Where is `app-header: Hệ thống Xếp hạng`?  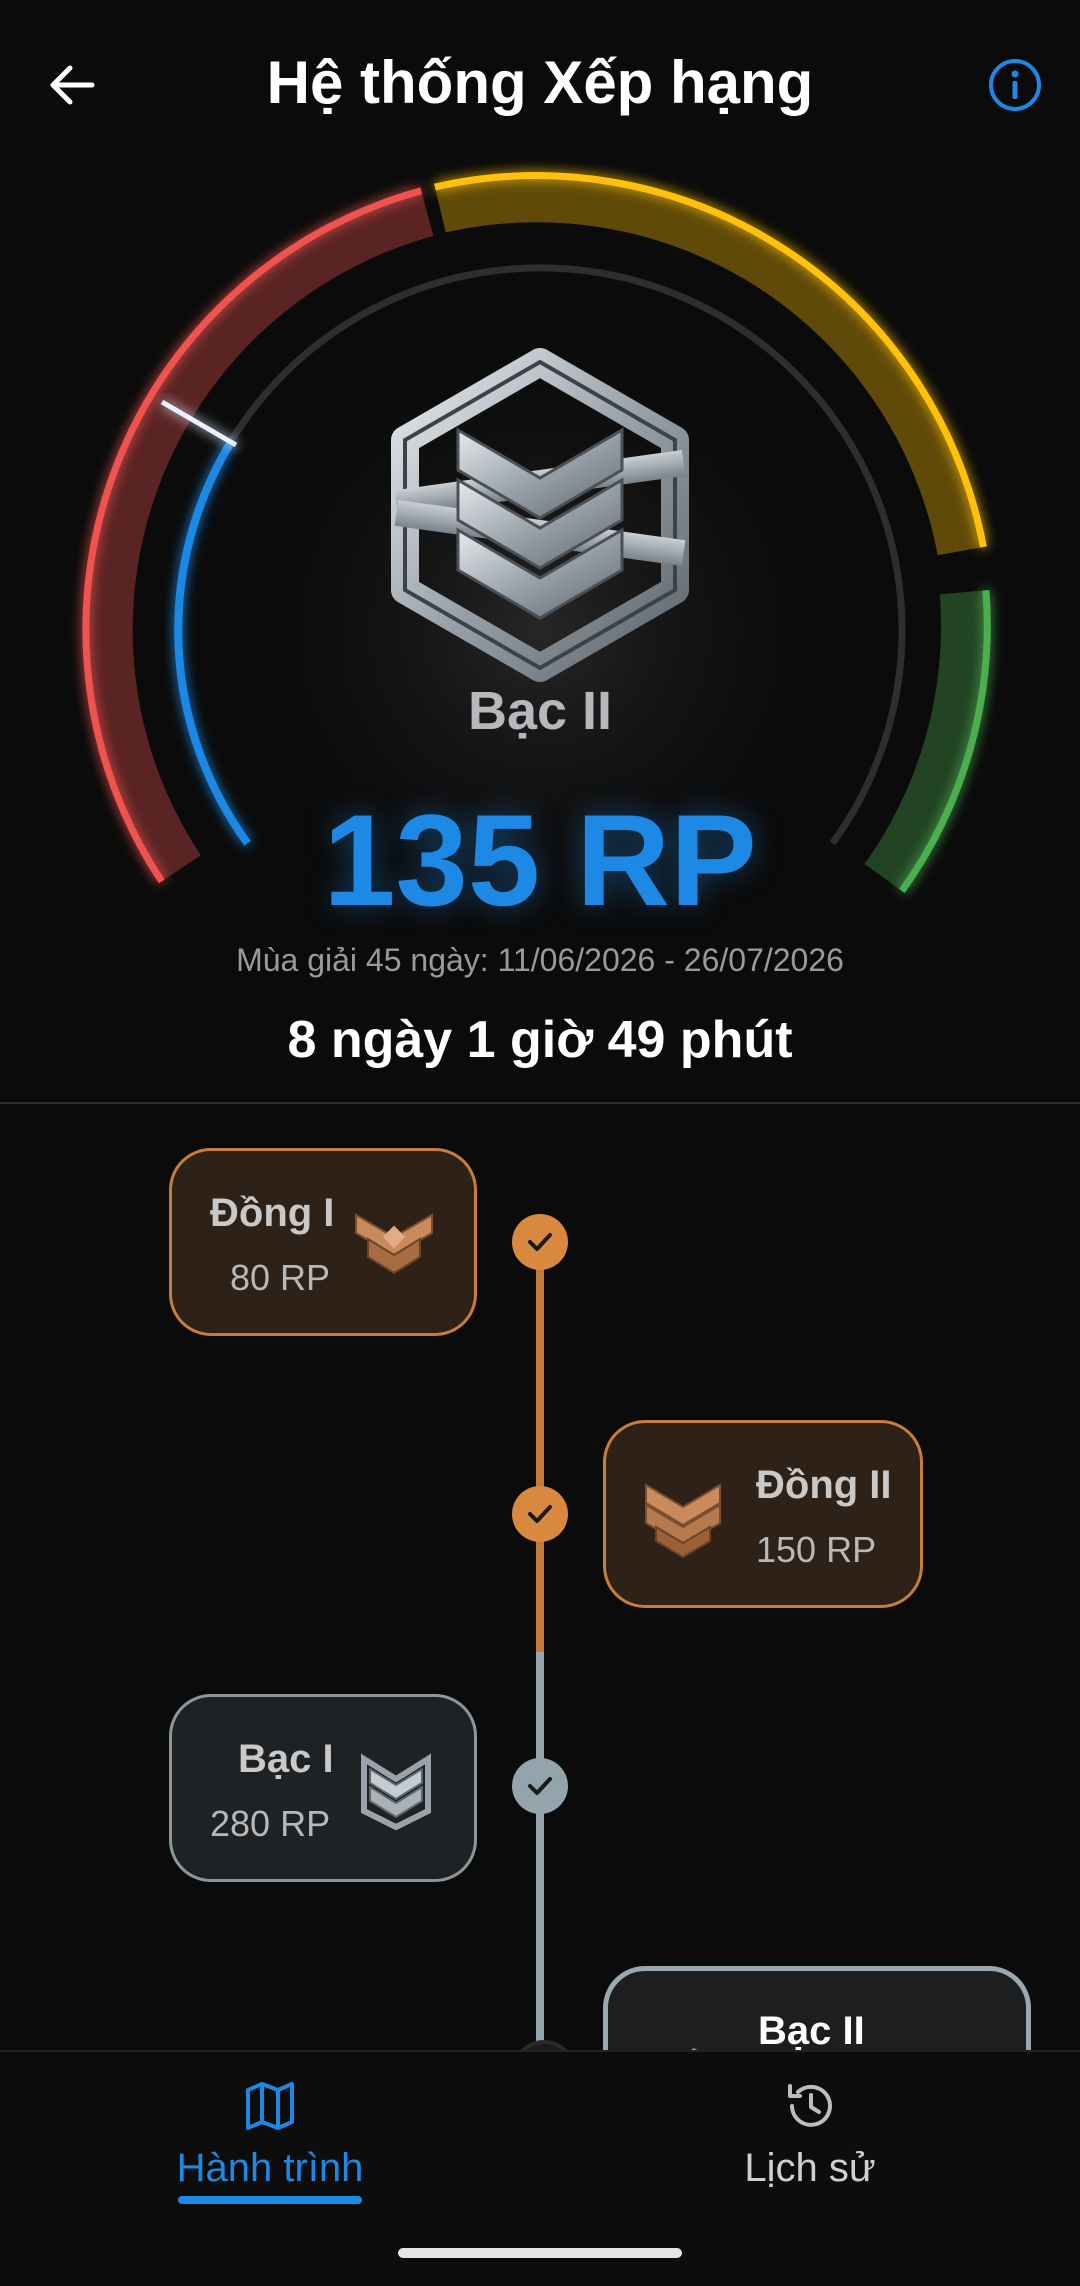
app-header: Hệ thống Xếp hạng is located at coordinates (540, 85).